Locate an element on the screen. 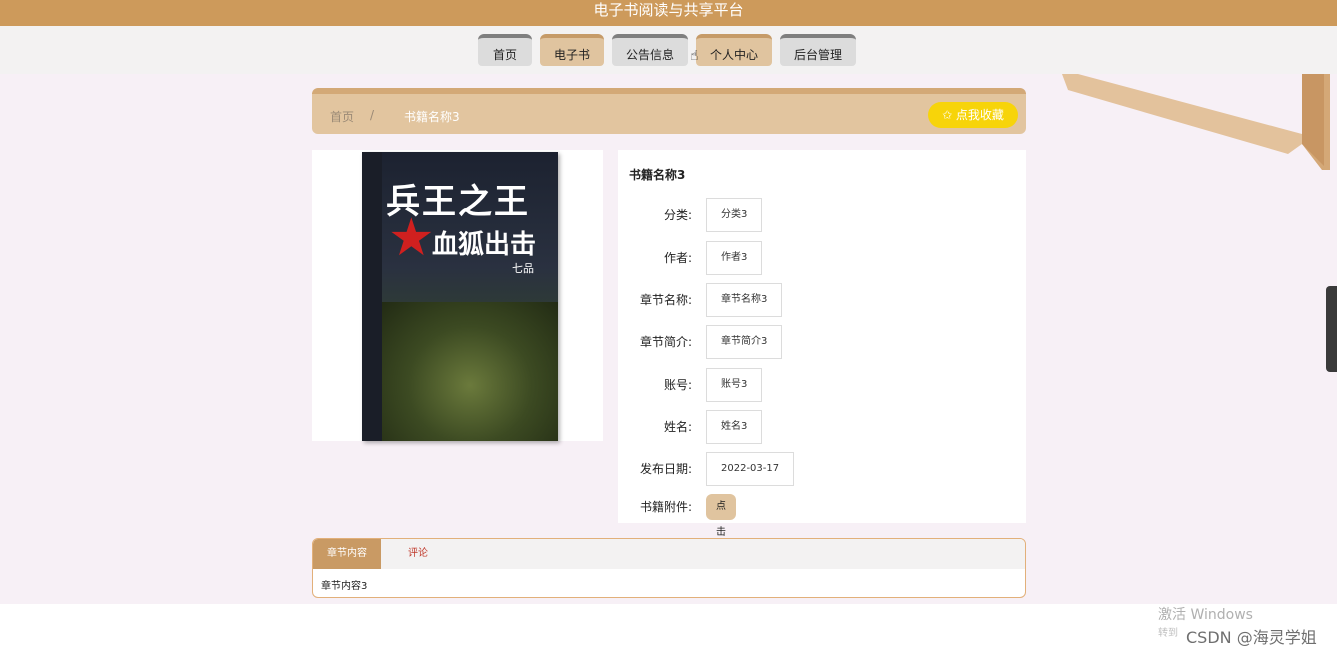  windows-activation-watermark: 激活 Windows is located at coordinates (1205, 615).